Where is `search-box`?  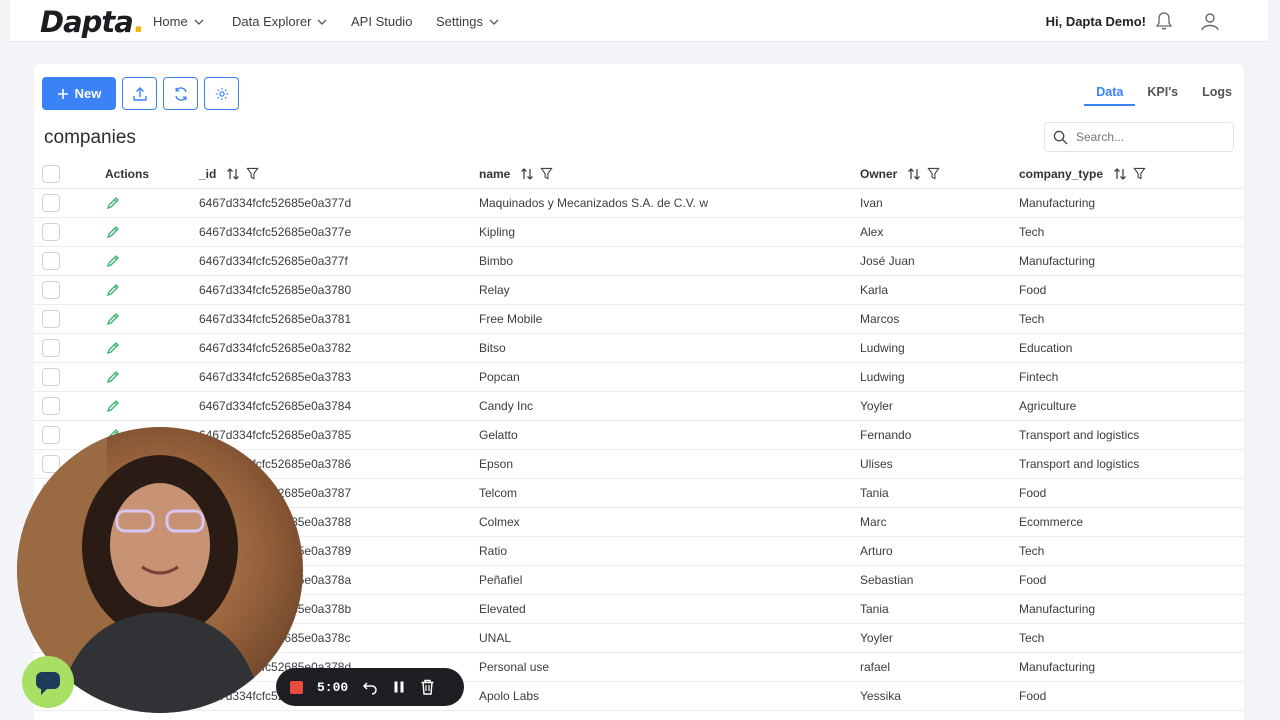 search-box is located at coordinates (1139, 137).